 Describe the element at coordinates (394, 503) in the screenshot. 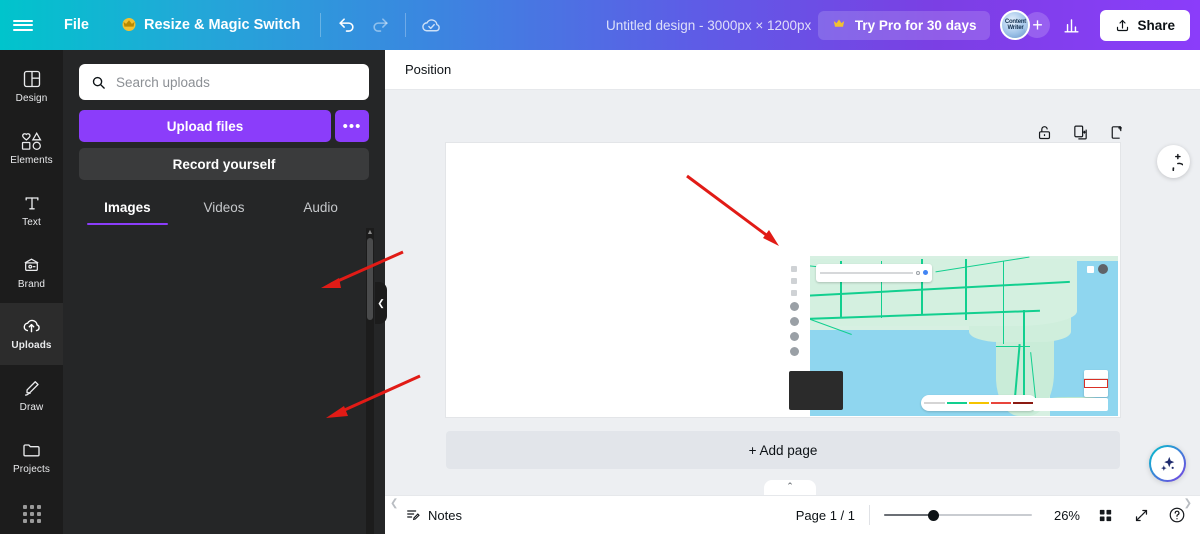

I see `scroll-left-chevron-icon: ❮` at that location.